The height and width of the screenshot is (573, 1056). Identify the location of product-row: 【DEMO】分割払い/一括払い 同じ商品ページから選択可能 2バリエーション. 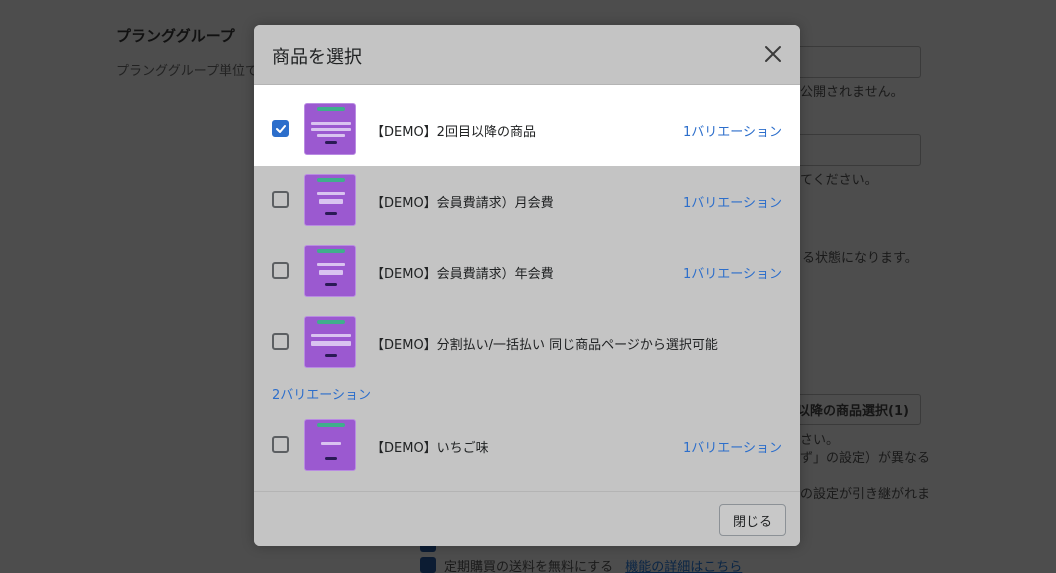
(527, 359).